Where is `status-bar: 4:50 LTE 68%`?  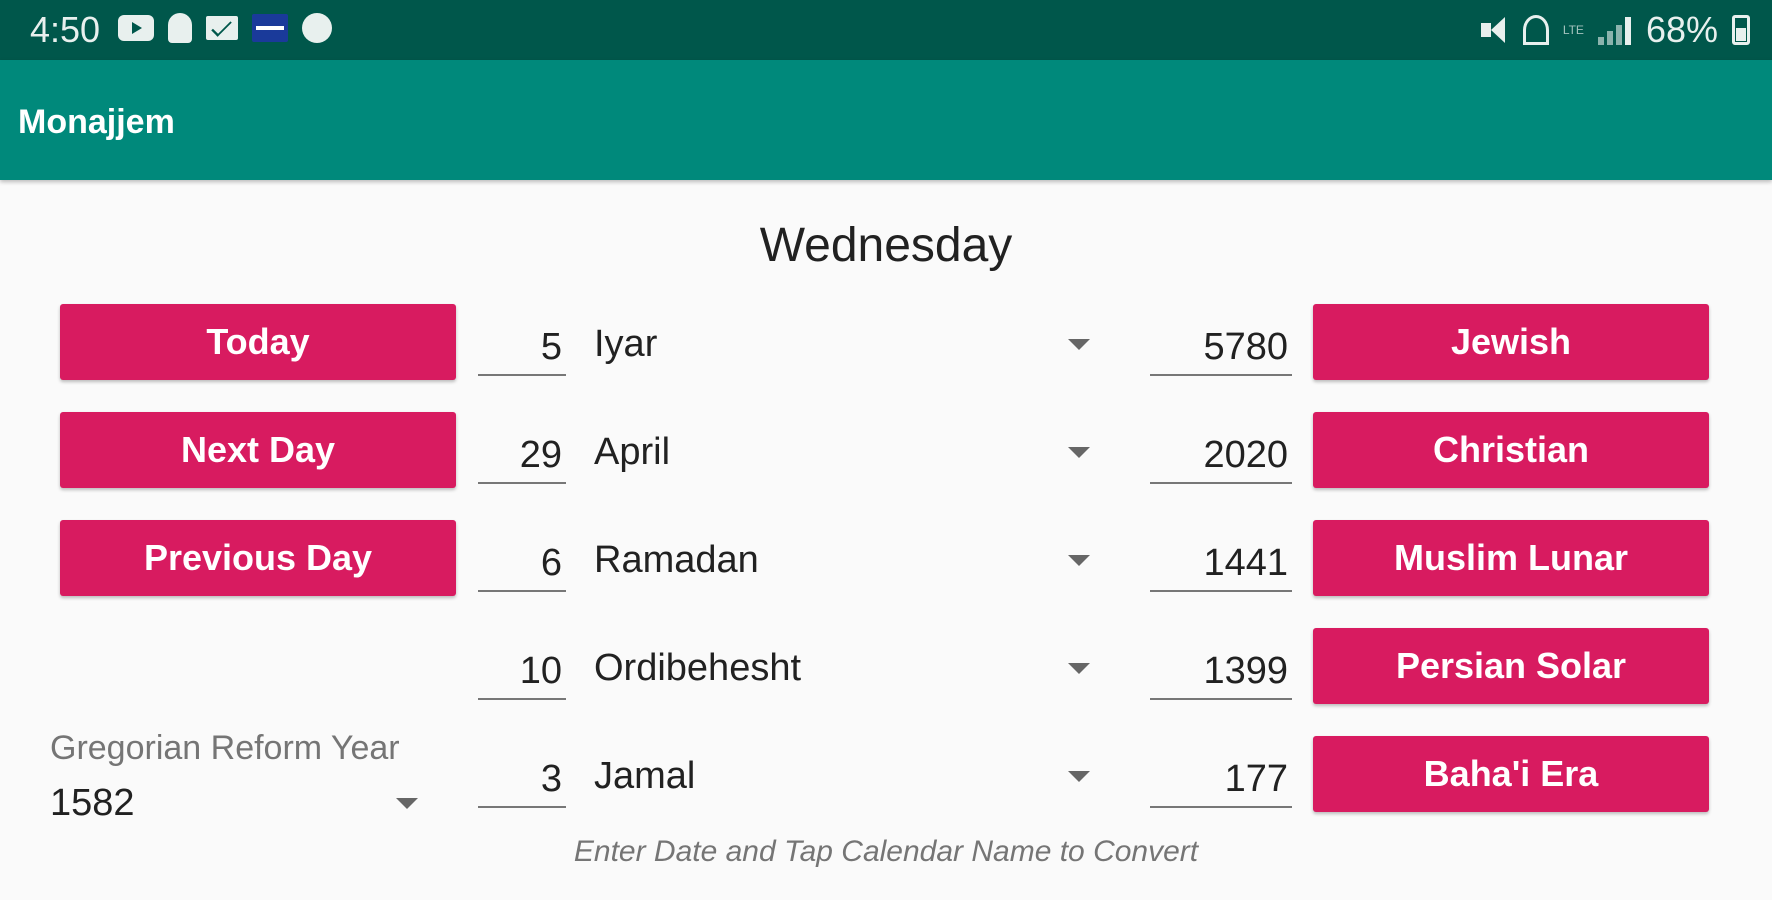
status-bar: 4:50 LTE 68% is located at coordinates (886, 30).